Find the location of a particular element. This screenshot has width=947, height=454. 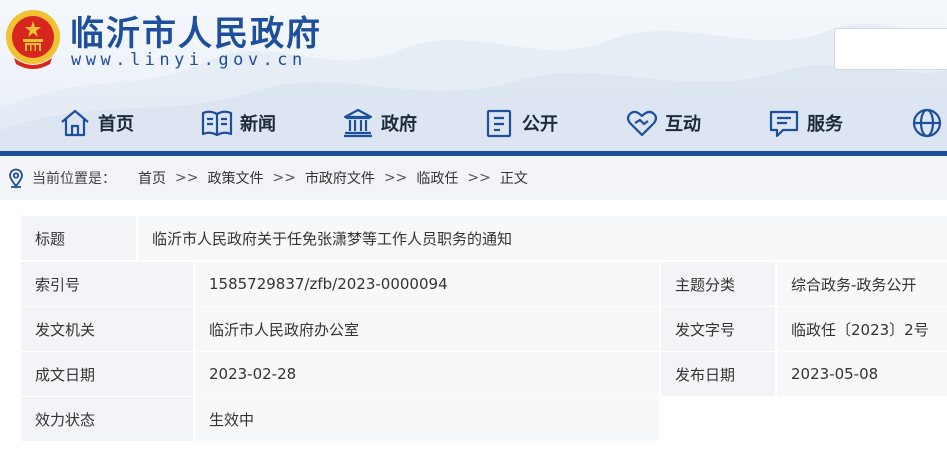

issuer-value: 临沂市人民政府办公室 is located at coordinates (427, 329).